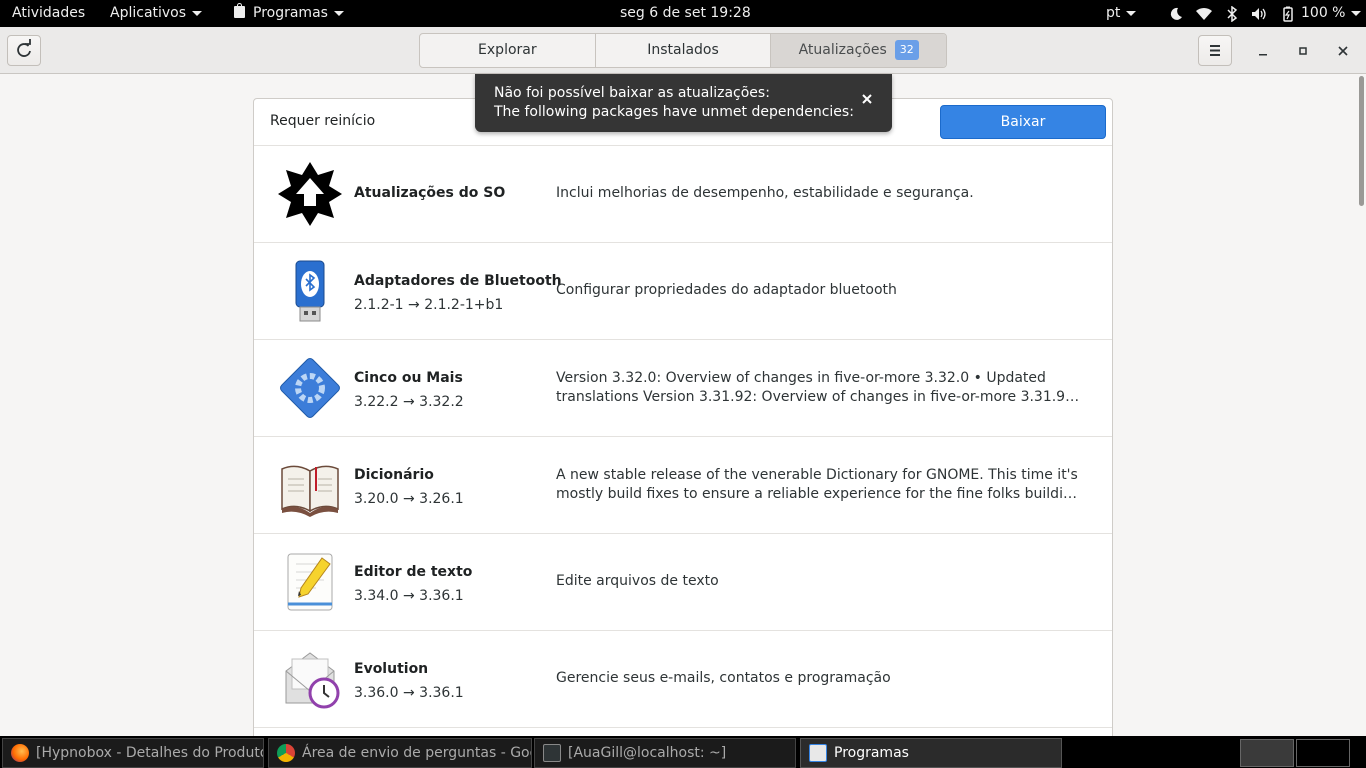  Describe the element at coordinates (430, 193) in the screenshot. I see `app-name: Atualizações do SO` at that location.